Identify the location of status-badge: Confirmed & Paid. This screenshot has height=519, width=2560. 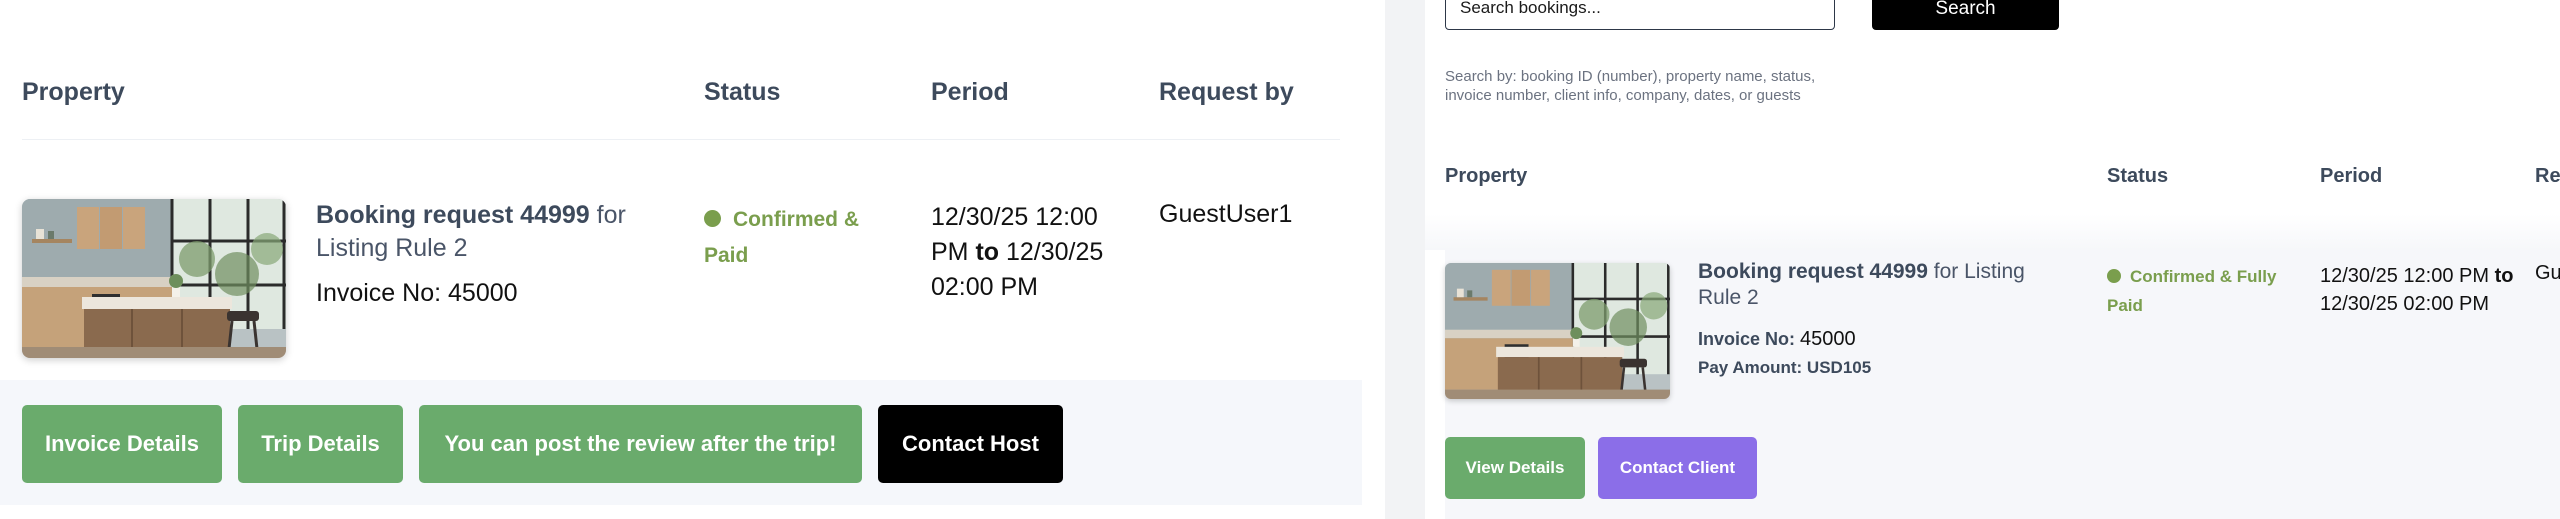
(804, 238).